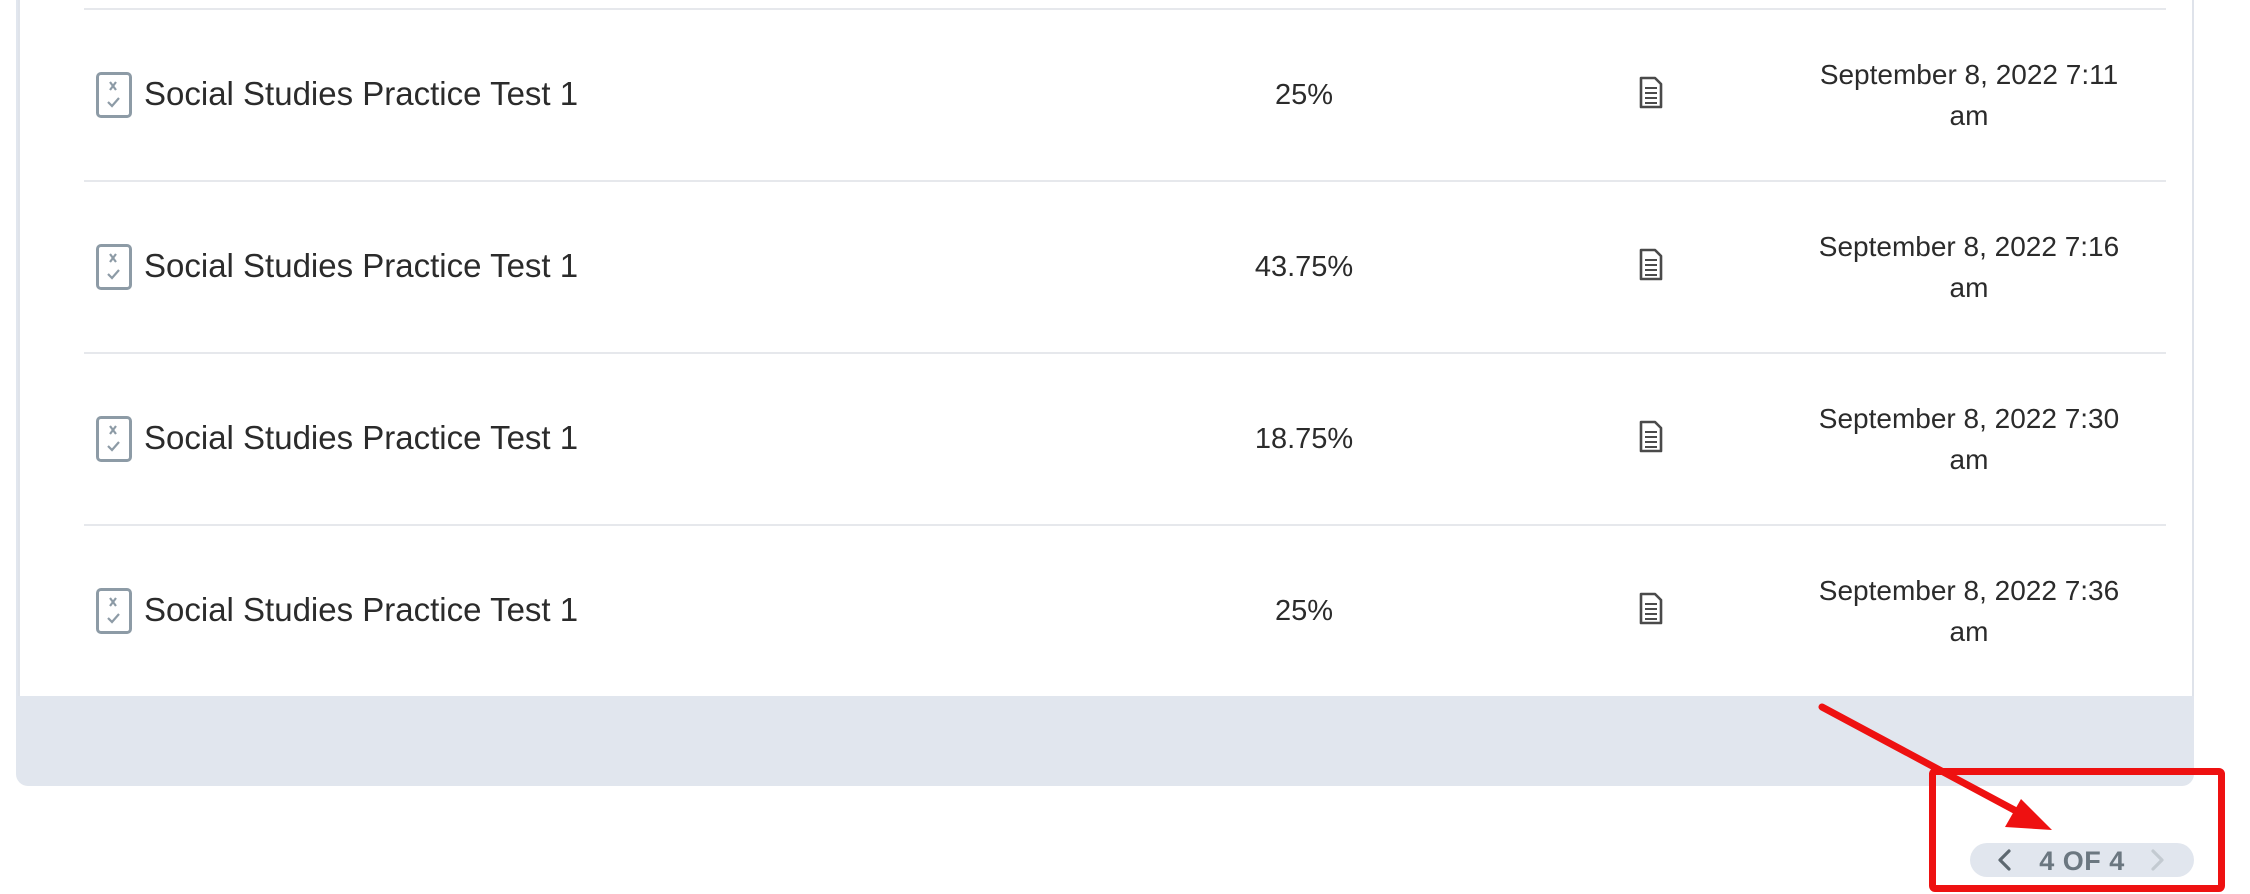  What do you see at coordinates (1969, 590) in the screenshot?
I see `row-date-line1: September 8, 2022 7:36` at bounding box center [1969, 590].